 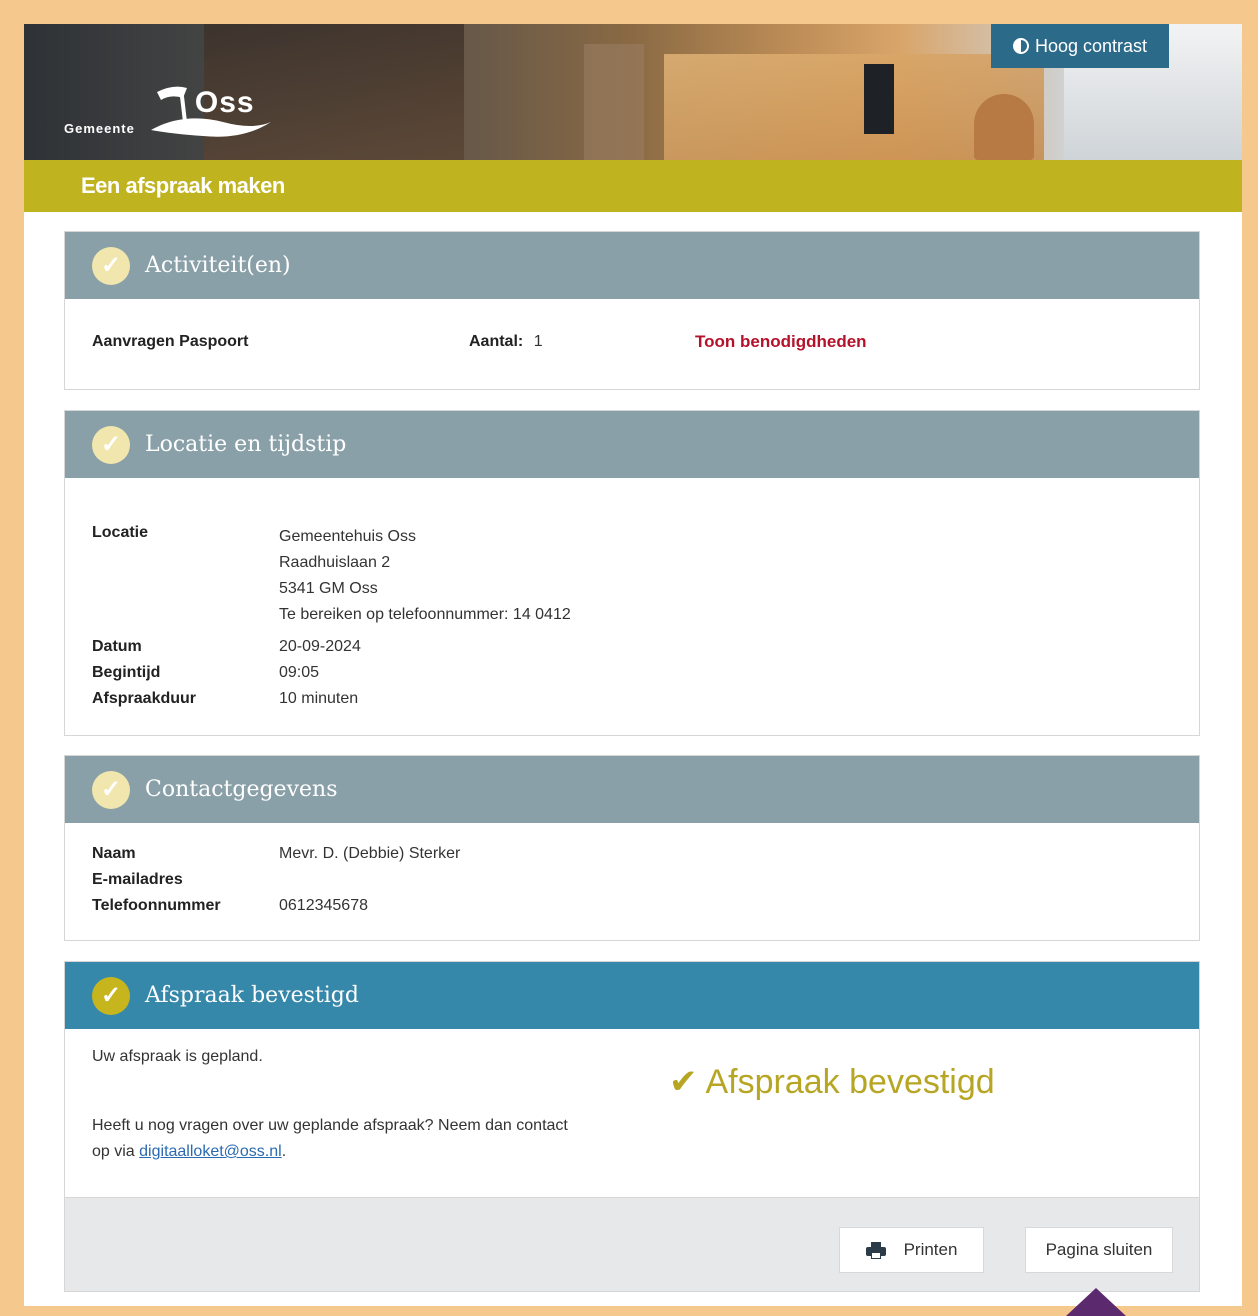 I want to click on count-label: Aantal:, so click(x=496, y=341).